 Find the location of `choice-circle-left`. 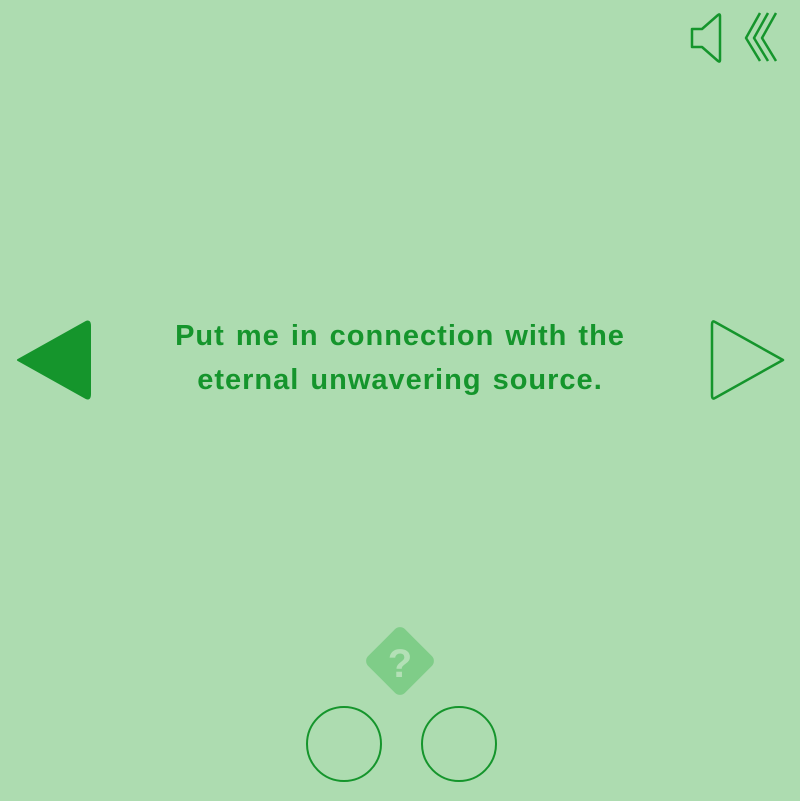

choice-circle-left is located at coordinates (344, 744).